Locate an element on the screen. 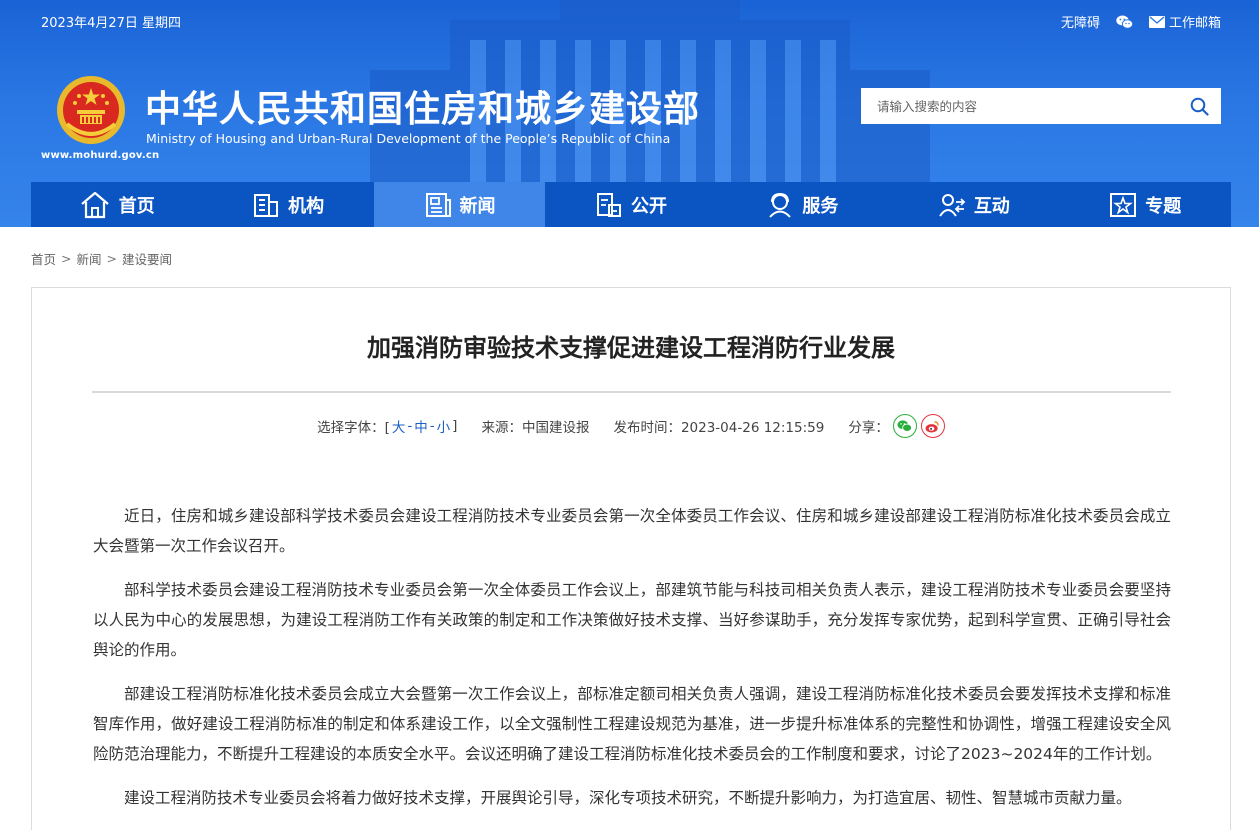 This screenshot has width=1259, height=830. search-box is located at coordinates (1041, 106).